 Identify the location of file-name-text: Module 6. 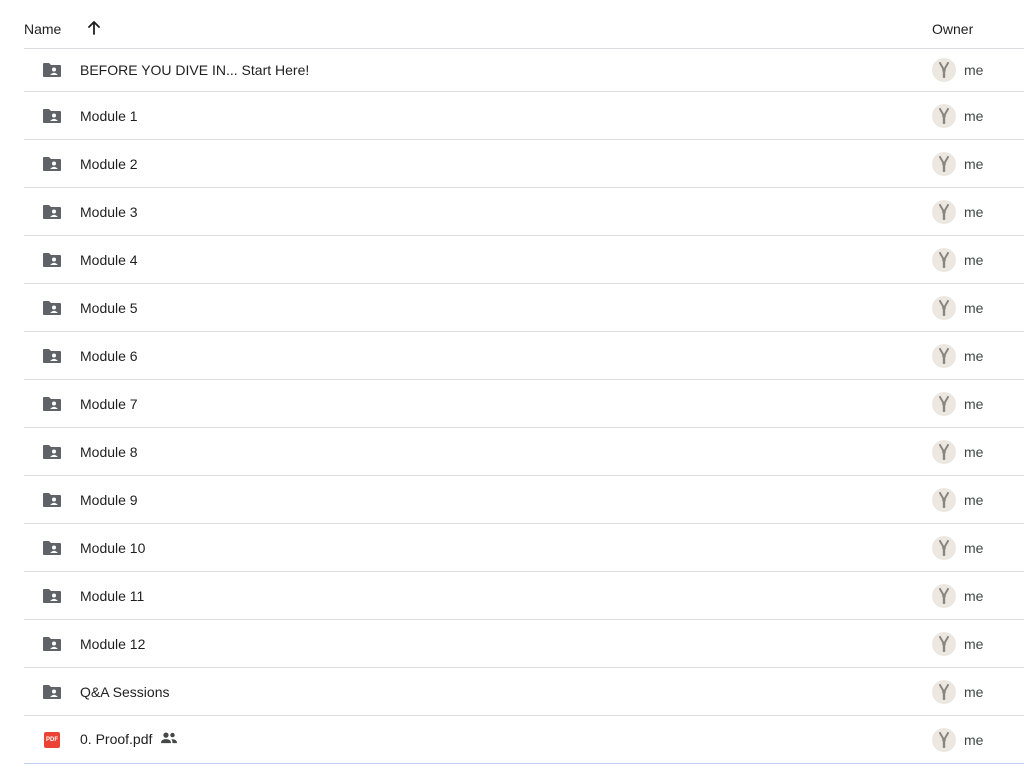
(109, 355).